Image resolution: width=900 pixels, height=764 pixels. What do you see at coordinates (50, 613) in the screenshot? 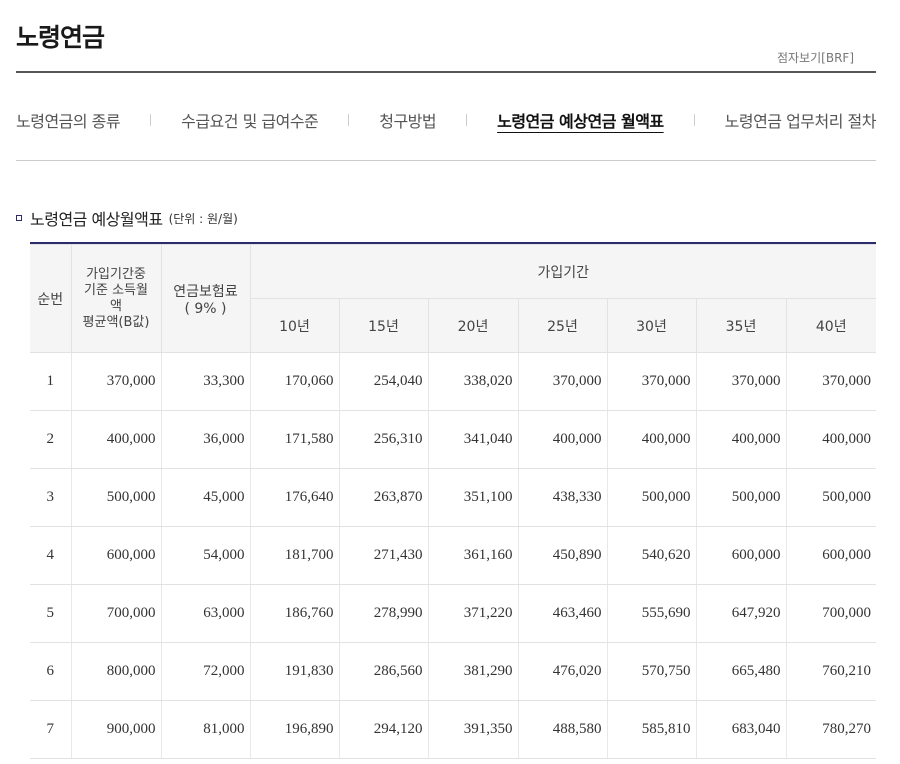
I see `row-number-cell: 5` at bounding box center [50, 613].